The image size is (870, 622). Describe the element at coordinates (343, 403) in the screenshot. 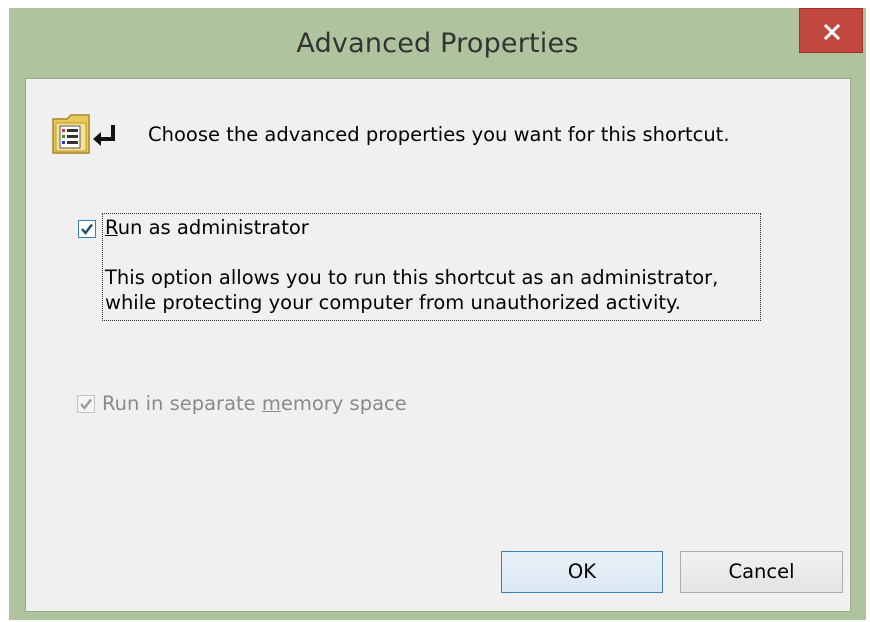

I see `separate-memory-label-after: emory space` at that location.